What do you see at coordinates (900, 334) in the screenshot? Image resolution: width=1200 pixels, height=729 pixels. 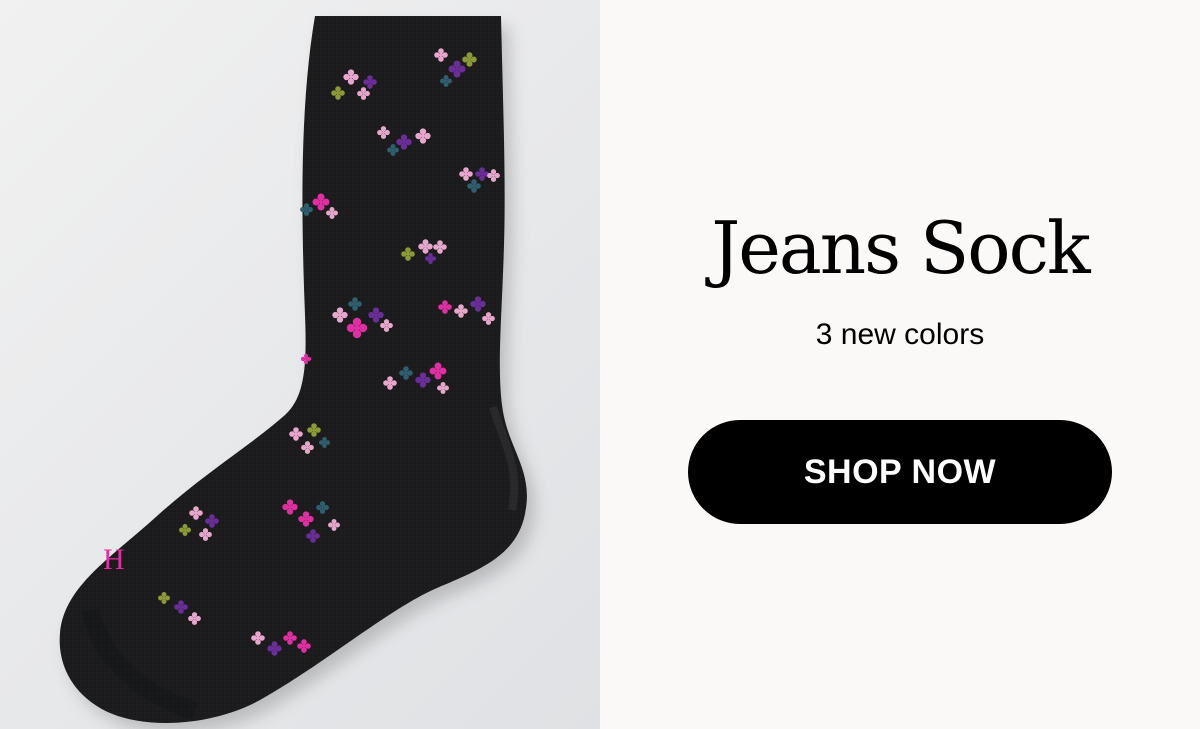 I see `product-subtitle: 3 new colors` at bounding box center [900, 334].